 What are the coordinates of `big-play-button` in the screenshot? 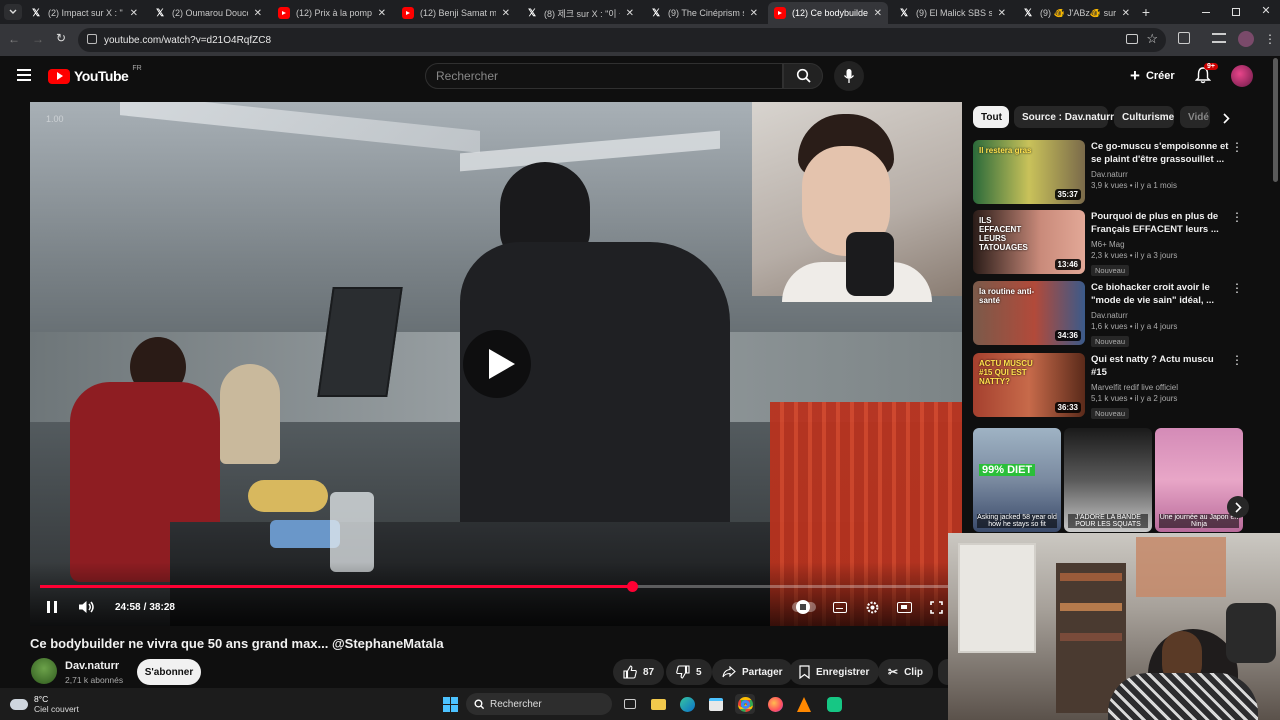 It's located at (497, 364).